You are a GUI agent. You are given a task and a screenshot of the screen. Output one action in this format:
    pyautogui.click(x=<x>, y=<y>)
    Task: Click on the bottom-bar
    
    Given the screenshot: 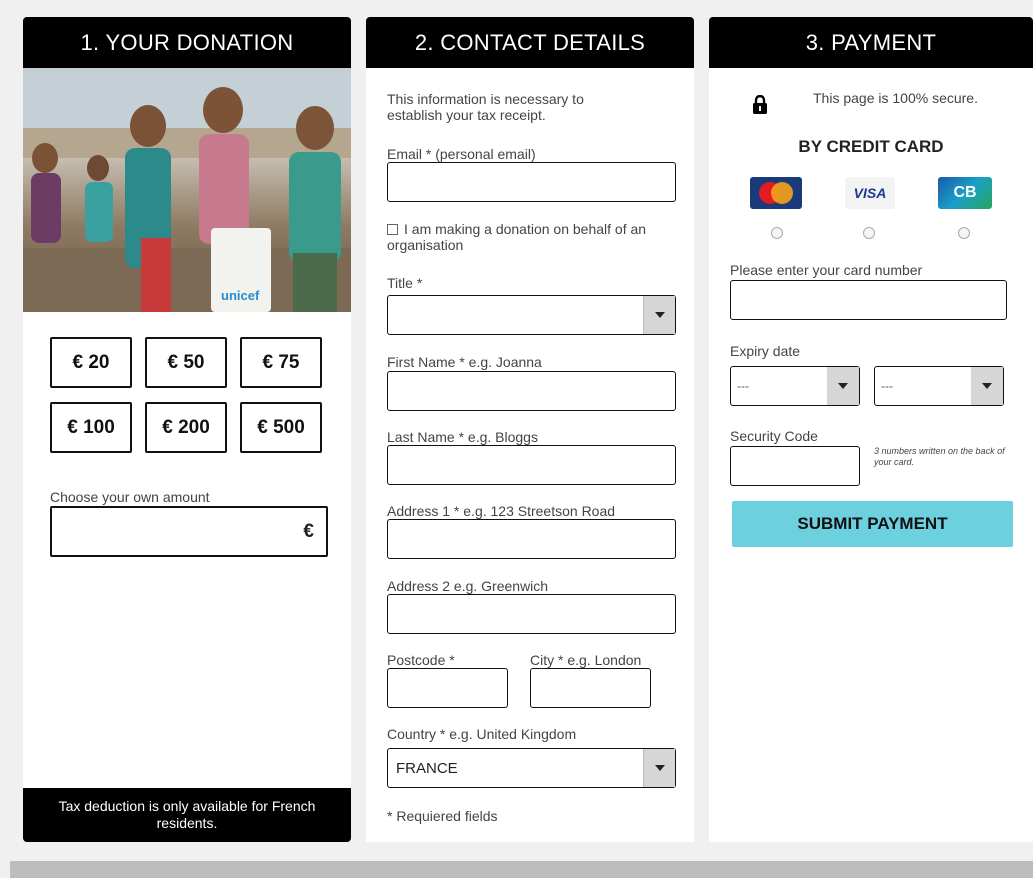 What is the action you would take?
    pyautogui.click(x=521, y=869)
    